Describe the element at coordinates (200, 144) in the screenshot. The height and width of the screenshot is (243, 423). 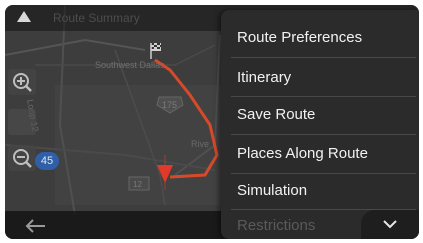
I see `map-label-road-east: Rive` at that location.